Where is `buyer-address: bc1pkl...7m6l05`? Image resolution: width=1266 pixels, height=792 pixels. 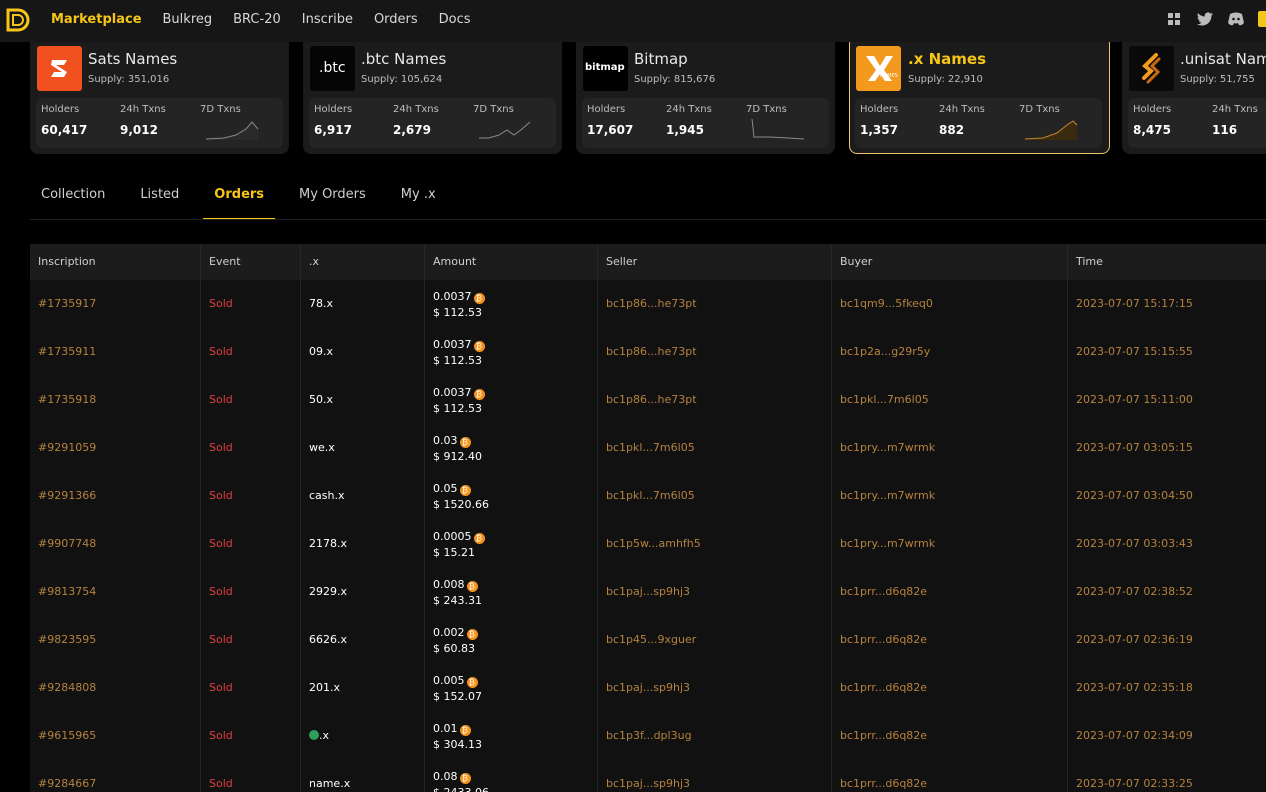 buyer-address: bc1pkl...7m6l05 is located at coordinates (884, 399).